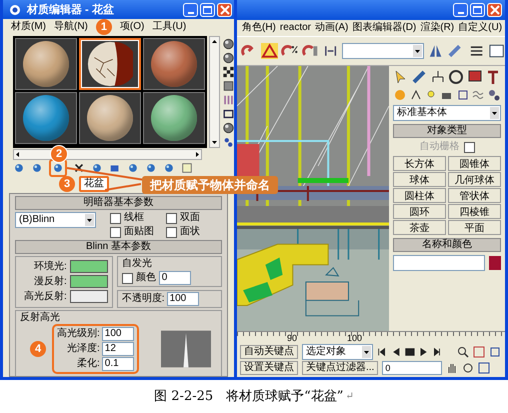 This screenshot has width=508, height=413. What do you see at coordinates (452, 368) in the screenshot?
I see `hand-icon` at bounding box center [452, 368].